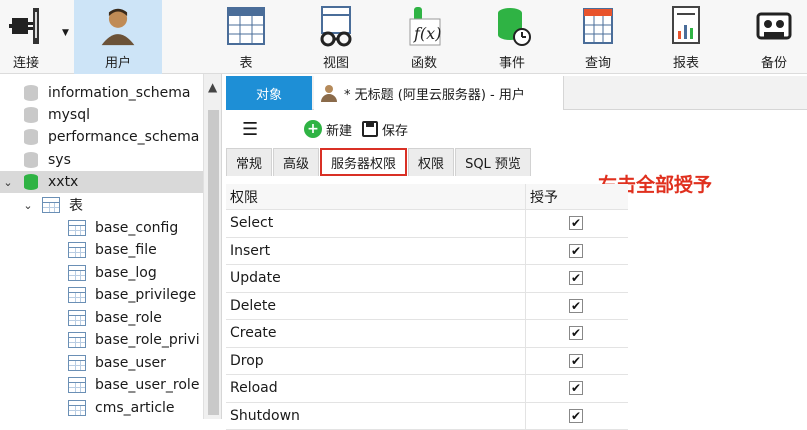  I want to click on query-icon, so click(598, 26).